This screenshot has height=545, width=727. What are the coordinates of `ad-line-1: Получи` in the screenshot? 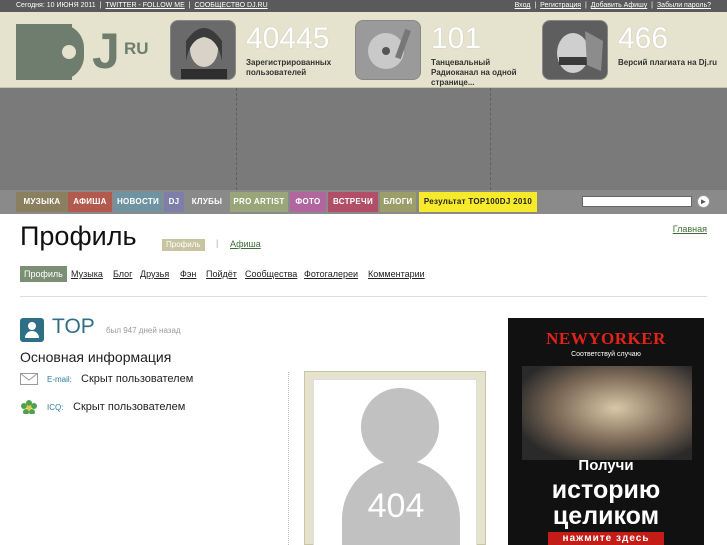 It's located at (606, 465).